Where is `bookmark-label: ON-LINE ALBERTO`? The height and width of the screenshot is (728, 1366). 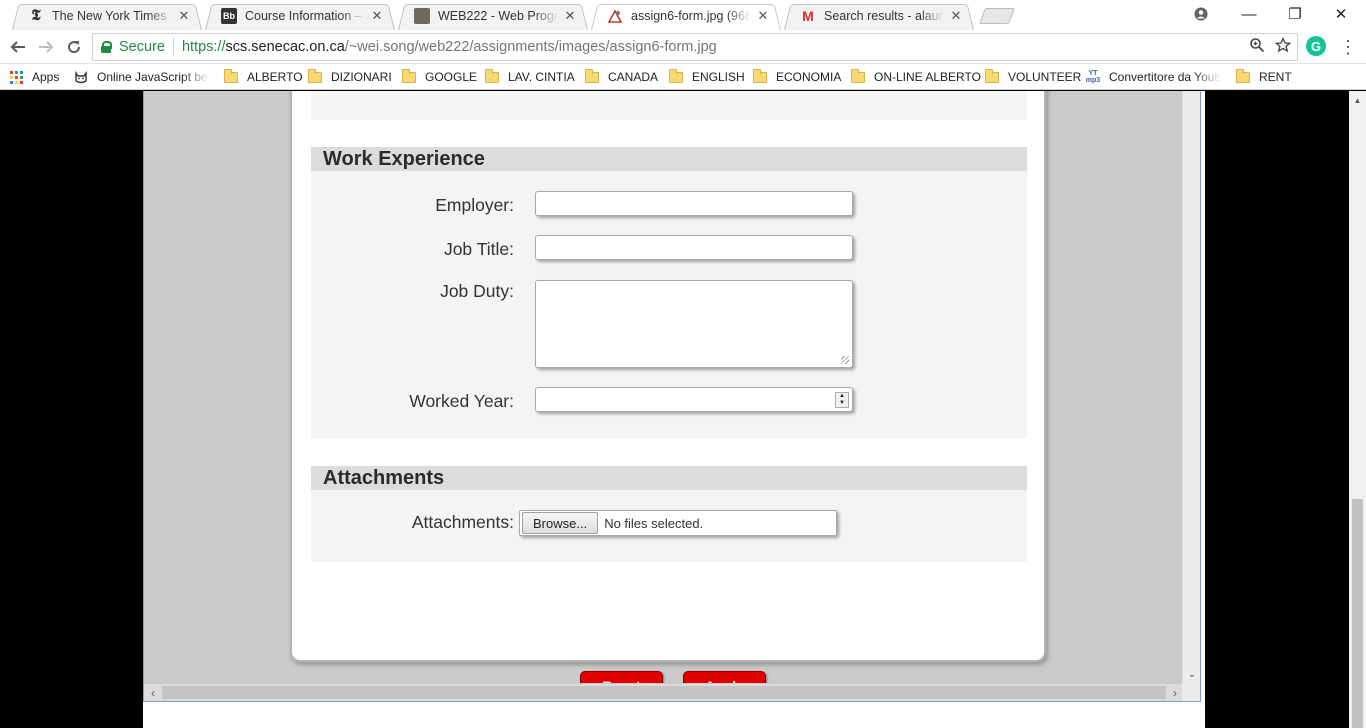 bookmark-label: ON-LINE ALBERTO is located at coordinates (927, 77).